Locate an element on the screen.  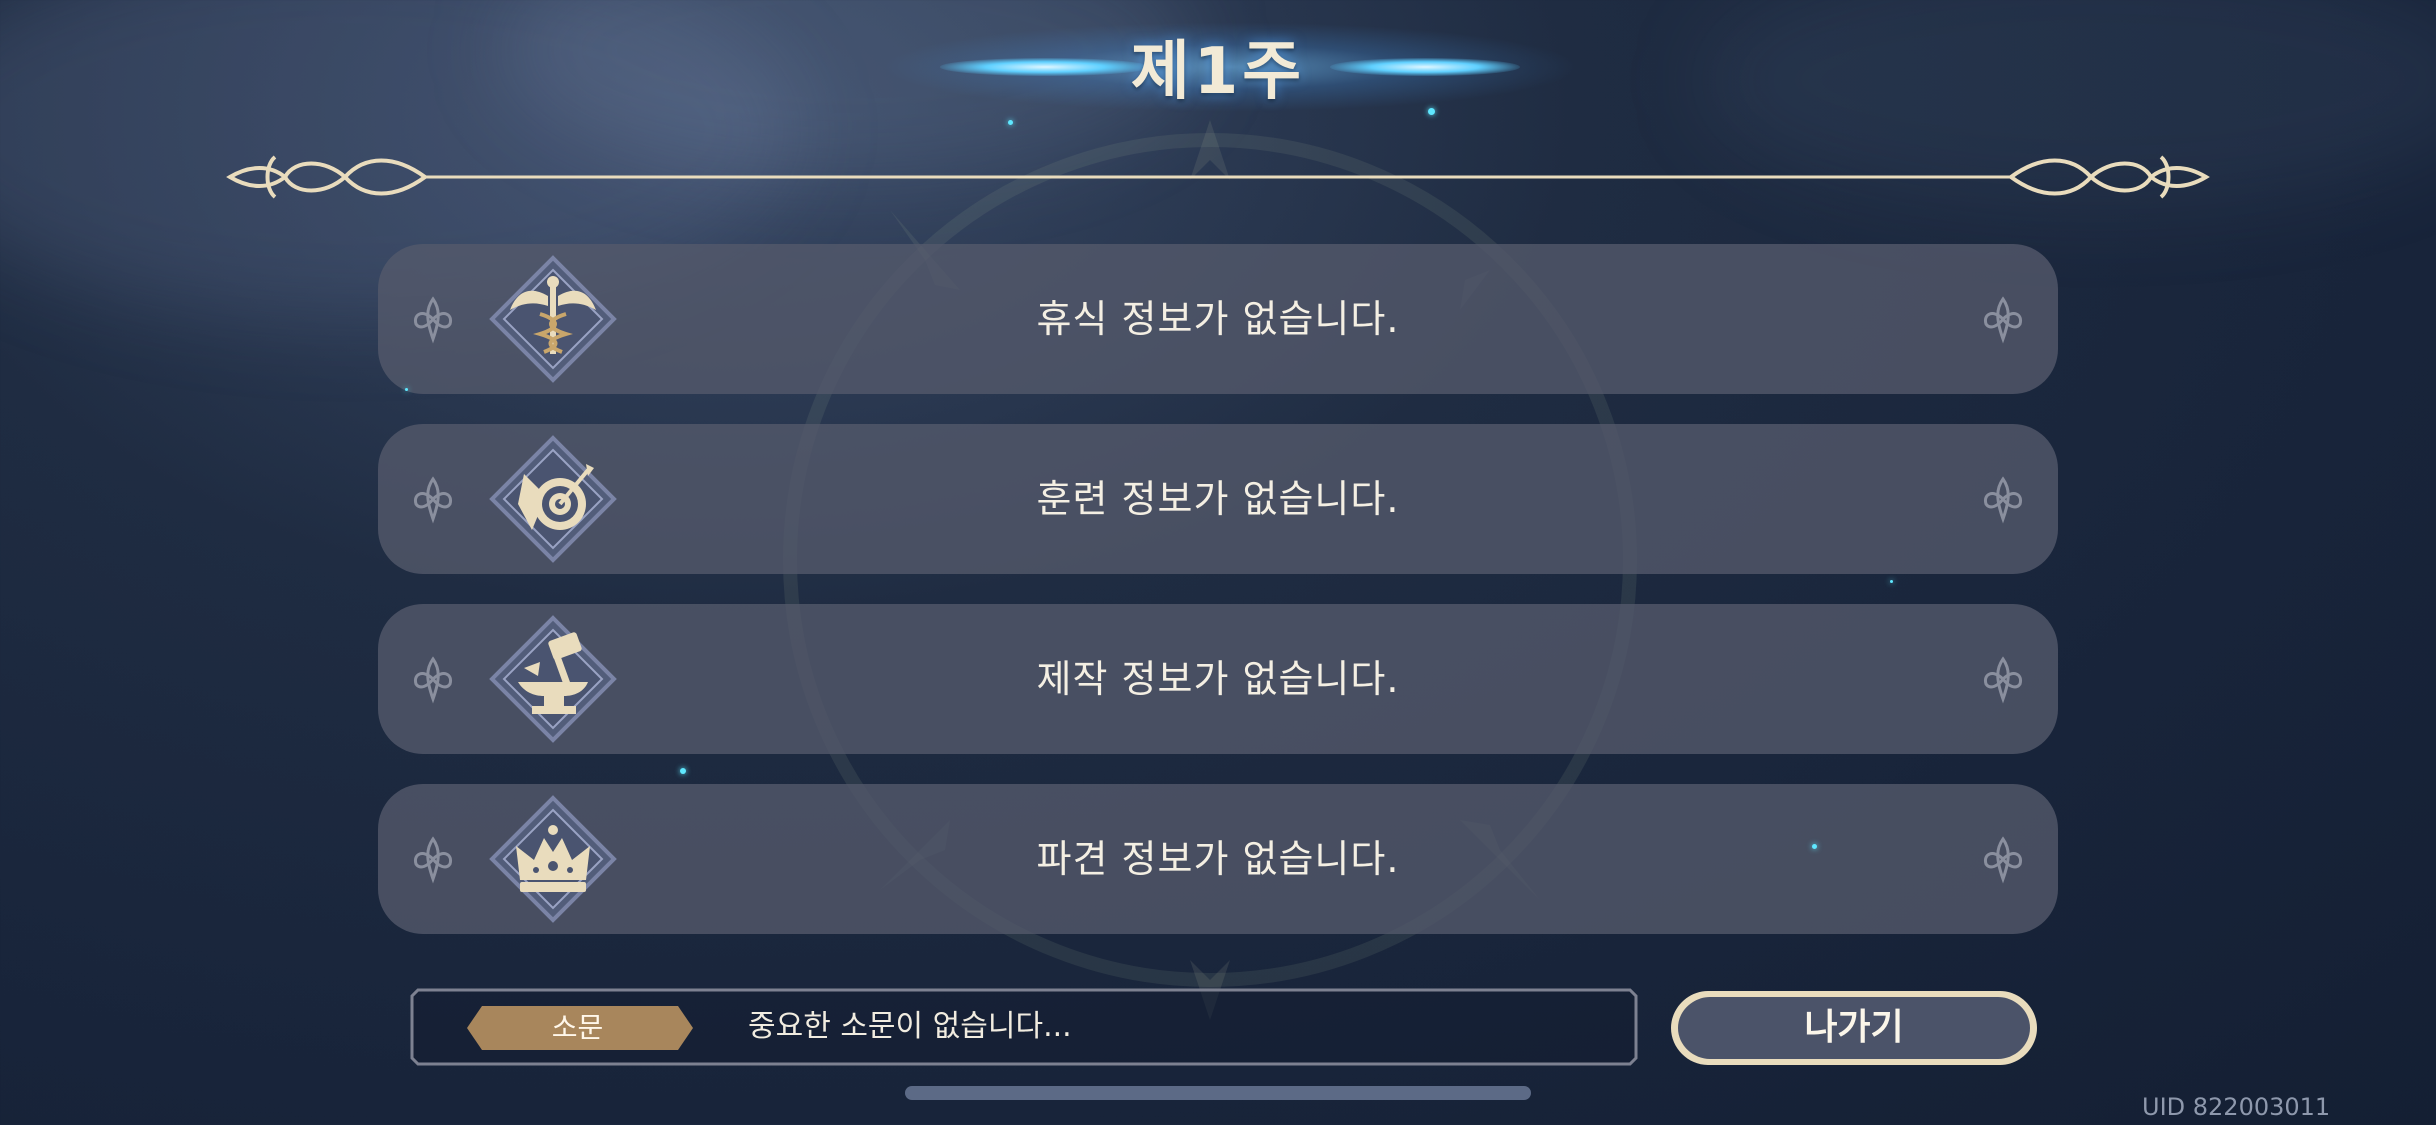
dispatch-info-row: 파견 정보가 없습니다. is located at coordinates (1218, 859).